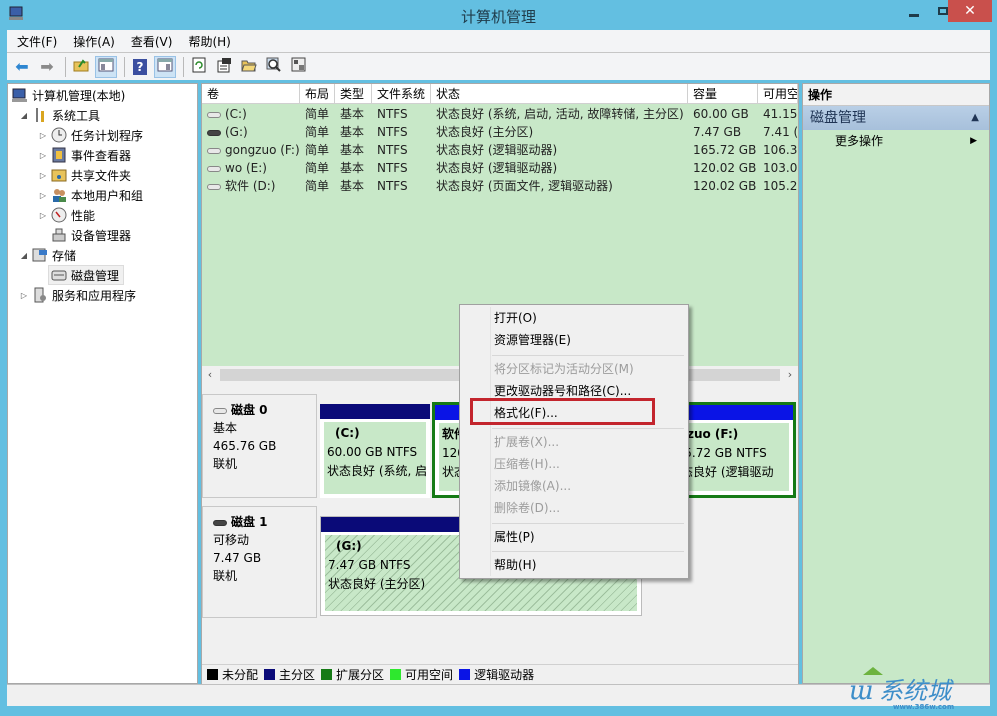  What do you see at coordinates (251, 94) in the screenshot?
I see `column-volume: 卷` at bounding box center [251, 94].